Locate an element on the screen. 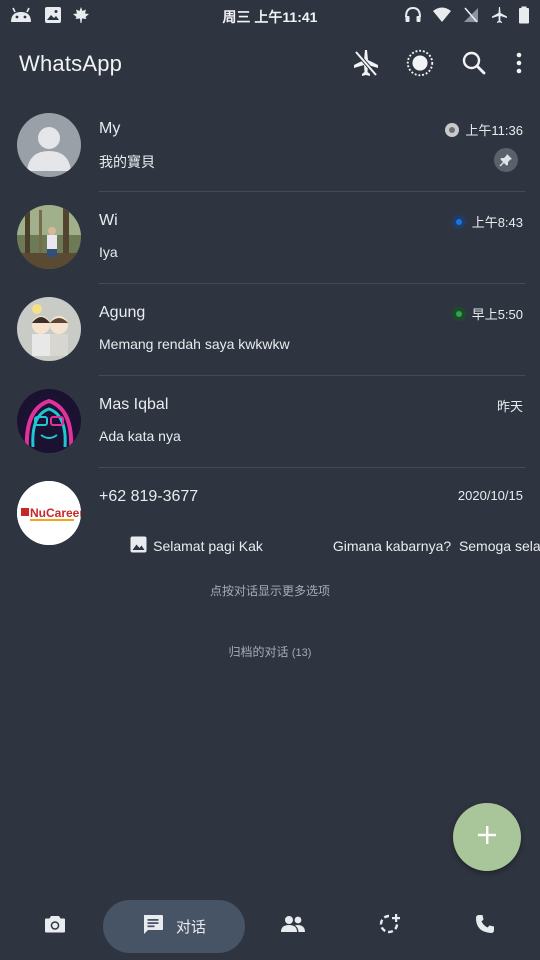 Image resolution: width=540 pixels, height=960 pixels. nav-status is located at coordinates (389, 926).